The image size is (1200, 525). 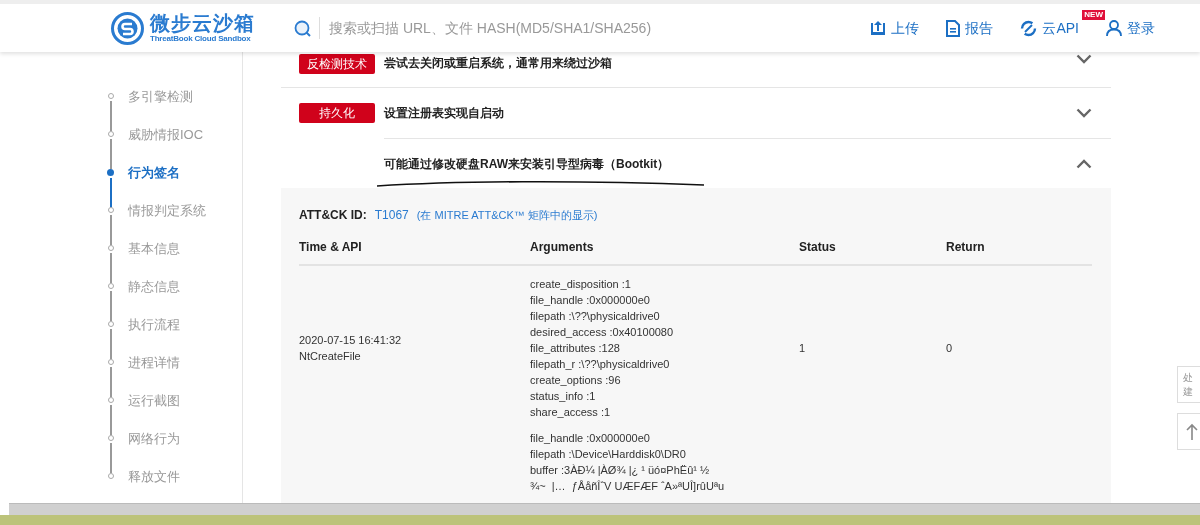 I want to click on argument-line: file_attributes :128, so click(x=575, y=348).